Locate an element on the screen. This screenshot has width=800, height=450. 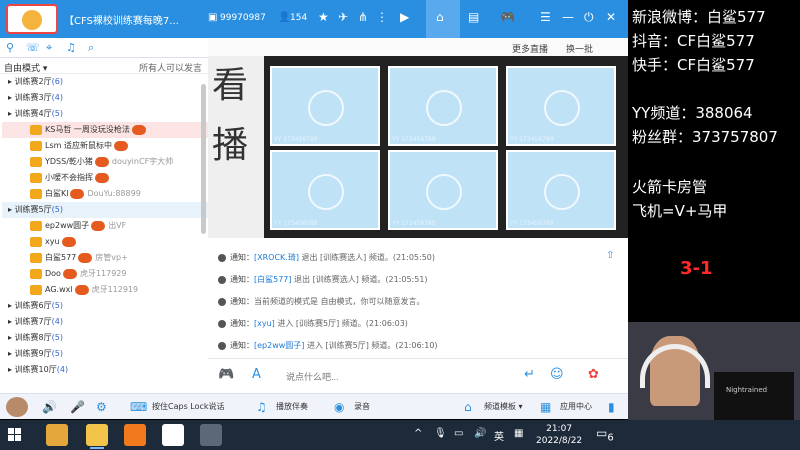
channel-item: ▸ 训练赛8厅(5) is located at coordinates (105, 338).